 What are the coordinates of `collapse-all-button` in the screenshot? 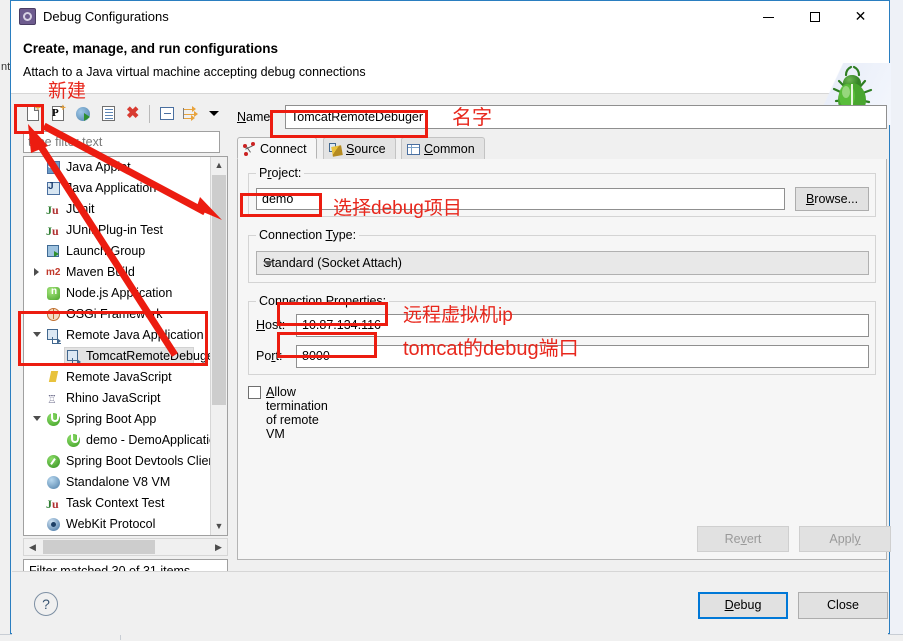 It's located at (167, 114).